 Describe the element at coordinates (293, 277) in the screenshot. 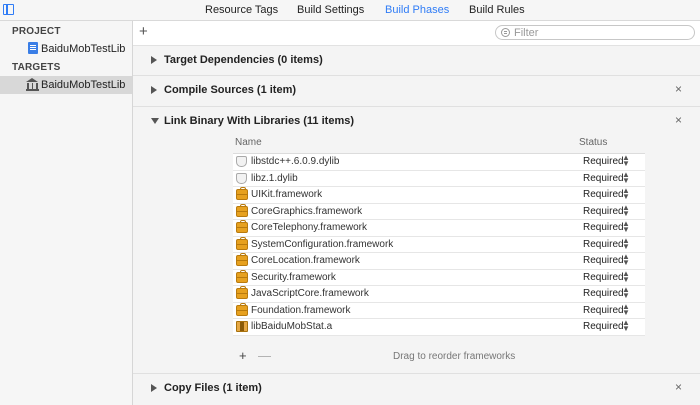

I see `library-name: Security.framework` at that location.